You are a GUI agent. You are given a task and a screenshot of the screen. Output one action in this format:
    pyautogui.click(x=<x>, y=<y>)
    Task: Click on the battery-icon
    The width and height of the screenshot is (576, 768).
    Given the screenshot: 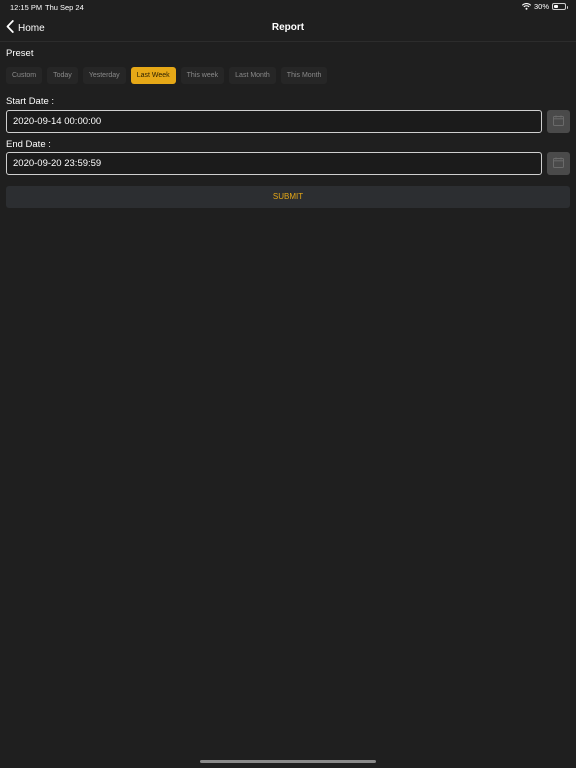 What is the action you would take?
    pyautogui.click(x=560, y=6)
    